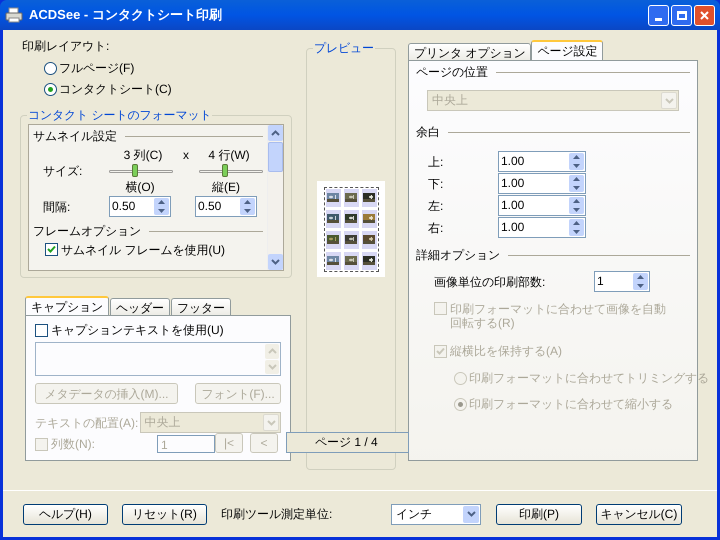  I want to click on window-title: ACDSee - コンタクトシート印刷, so click(126, 15).